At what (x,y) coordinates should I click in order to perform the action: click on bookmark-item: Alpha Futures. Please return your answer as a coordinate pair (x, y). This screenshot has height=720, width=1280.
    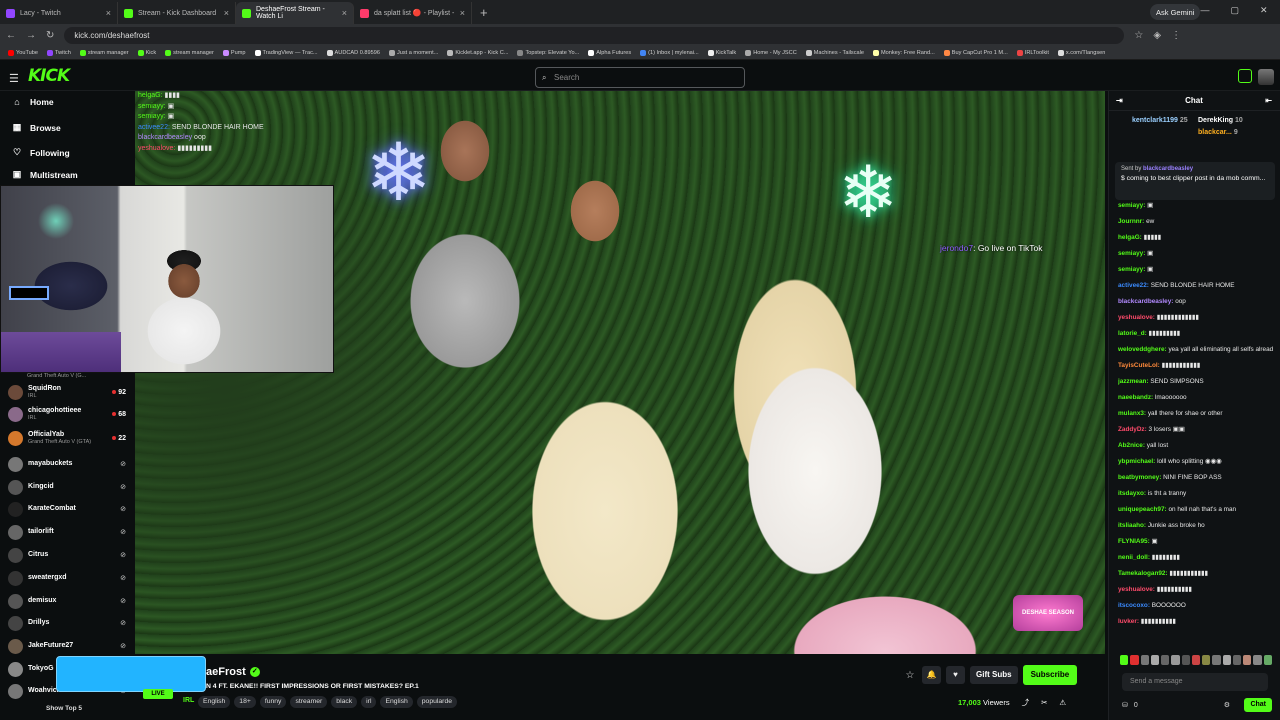
    Looking at the image, I should click on (609, 52).